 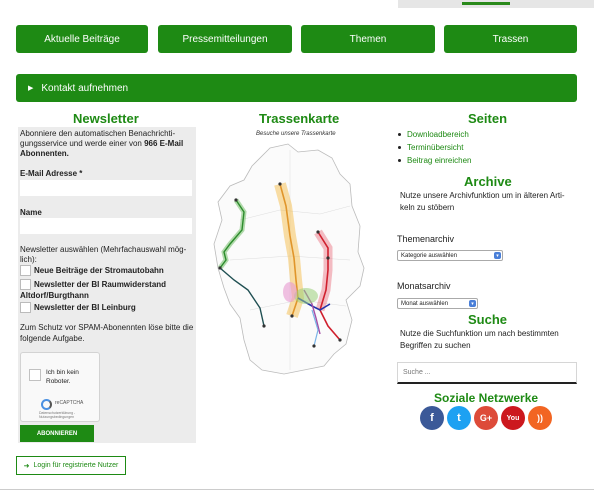 What do you see at coordinates (488, 319) in the screenshot?
I see `suche-title: Suche` at bounding box center [488, 319].